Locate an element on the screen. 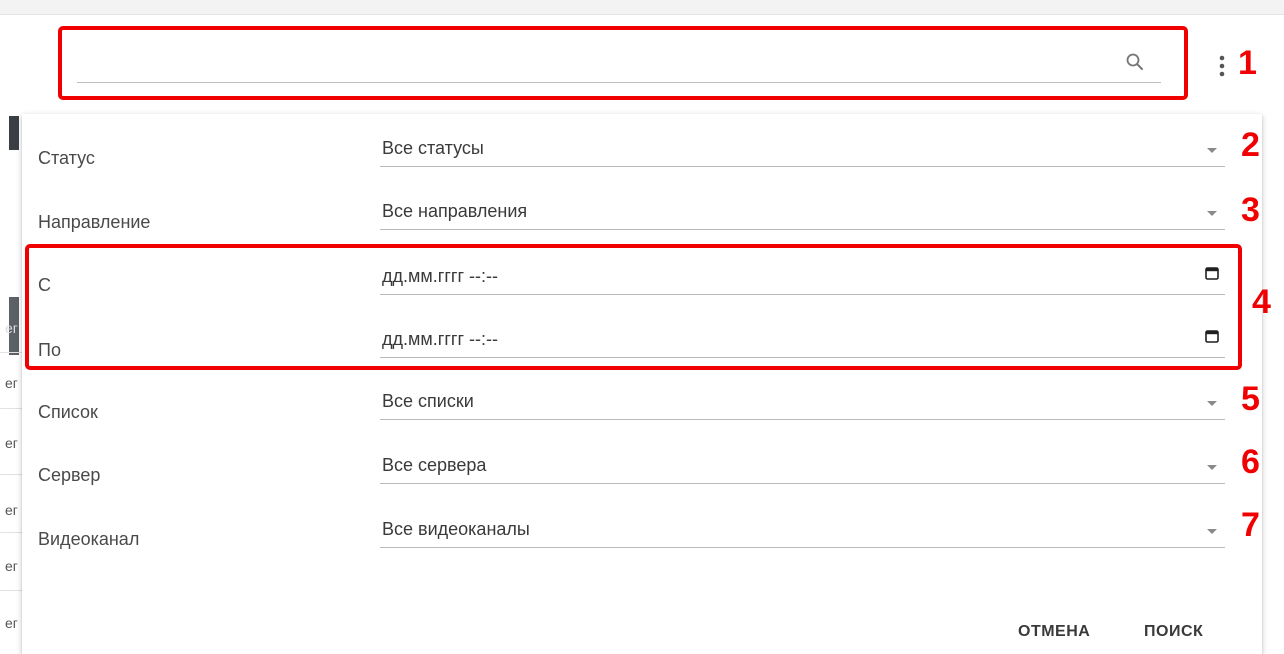 This screenshot has height=654, width=1284. background-table: ег ег ег ег ег ег is located at coordinates (11, 378).